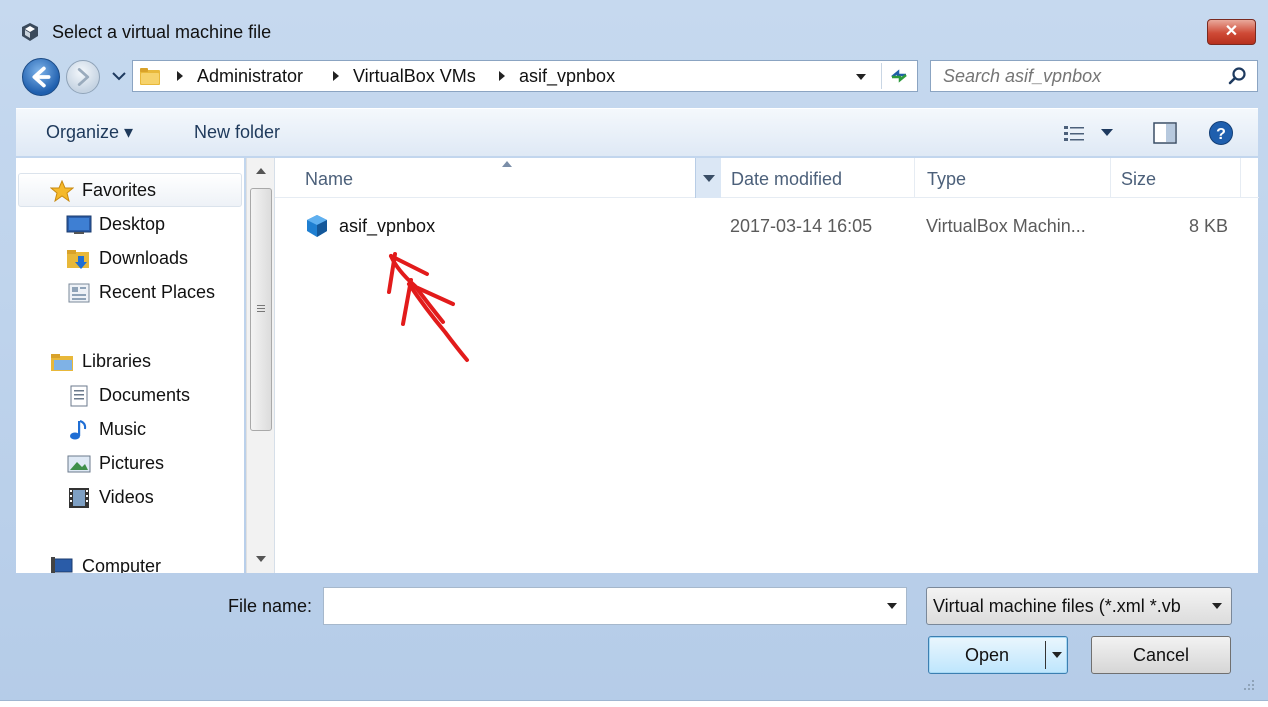 Image resolution: width=1268 pixels, height=707 pixels. What do you see at coordinates (79, 396) in the screenshot?
I see `documents-icon` at bounding box center [79, 396].